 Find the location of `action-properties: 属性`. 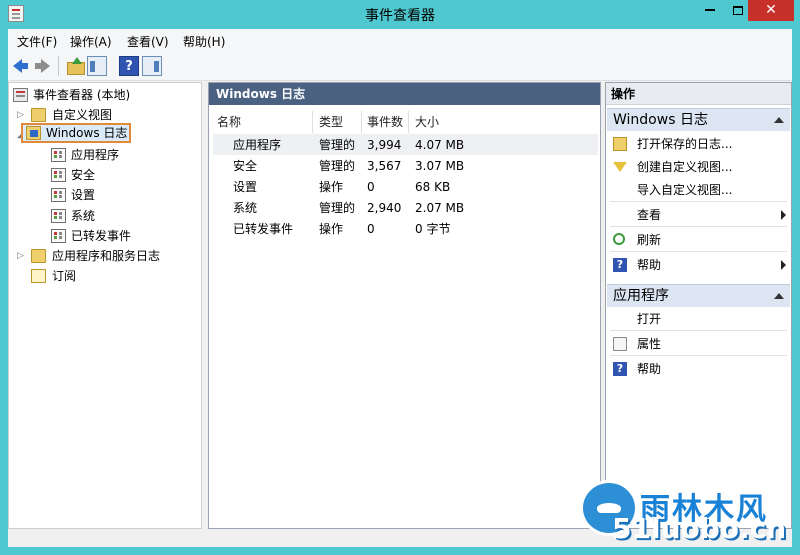

action-properties: 属性 is located at coordinates (698, 344).